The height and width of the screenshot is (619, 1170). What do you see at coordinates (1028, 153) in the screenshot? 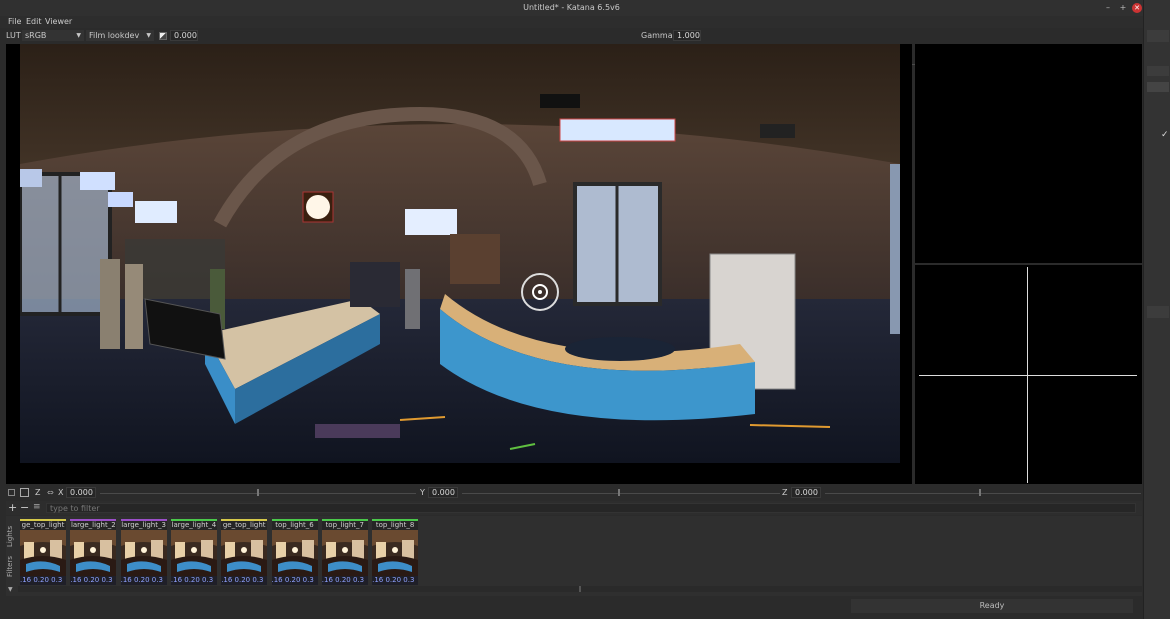
I see `side-viewer-top` at bounding box center [1028, 153].